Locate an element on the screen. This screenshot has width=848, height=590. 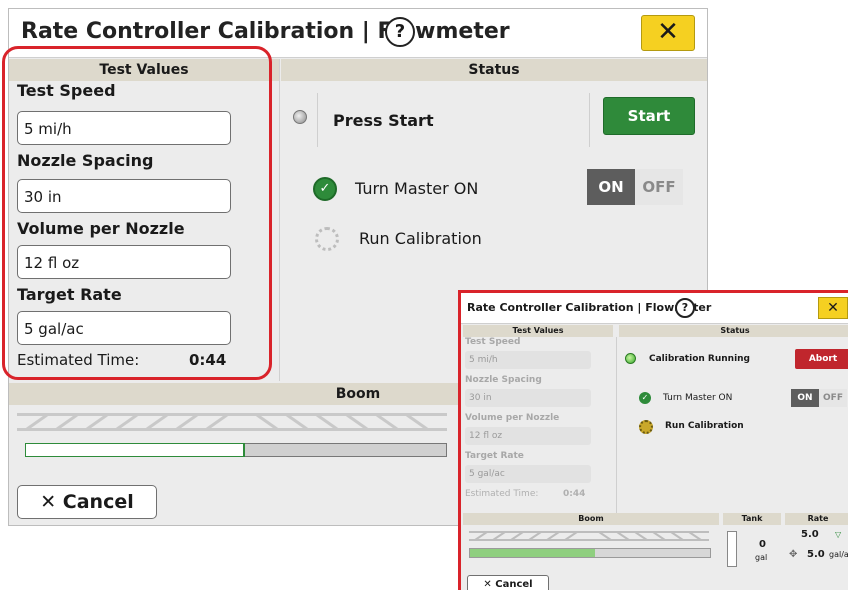
inset-tank-unit: gal is located at coordinates (761, 557).